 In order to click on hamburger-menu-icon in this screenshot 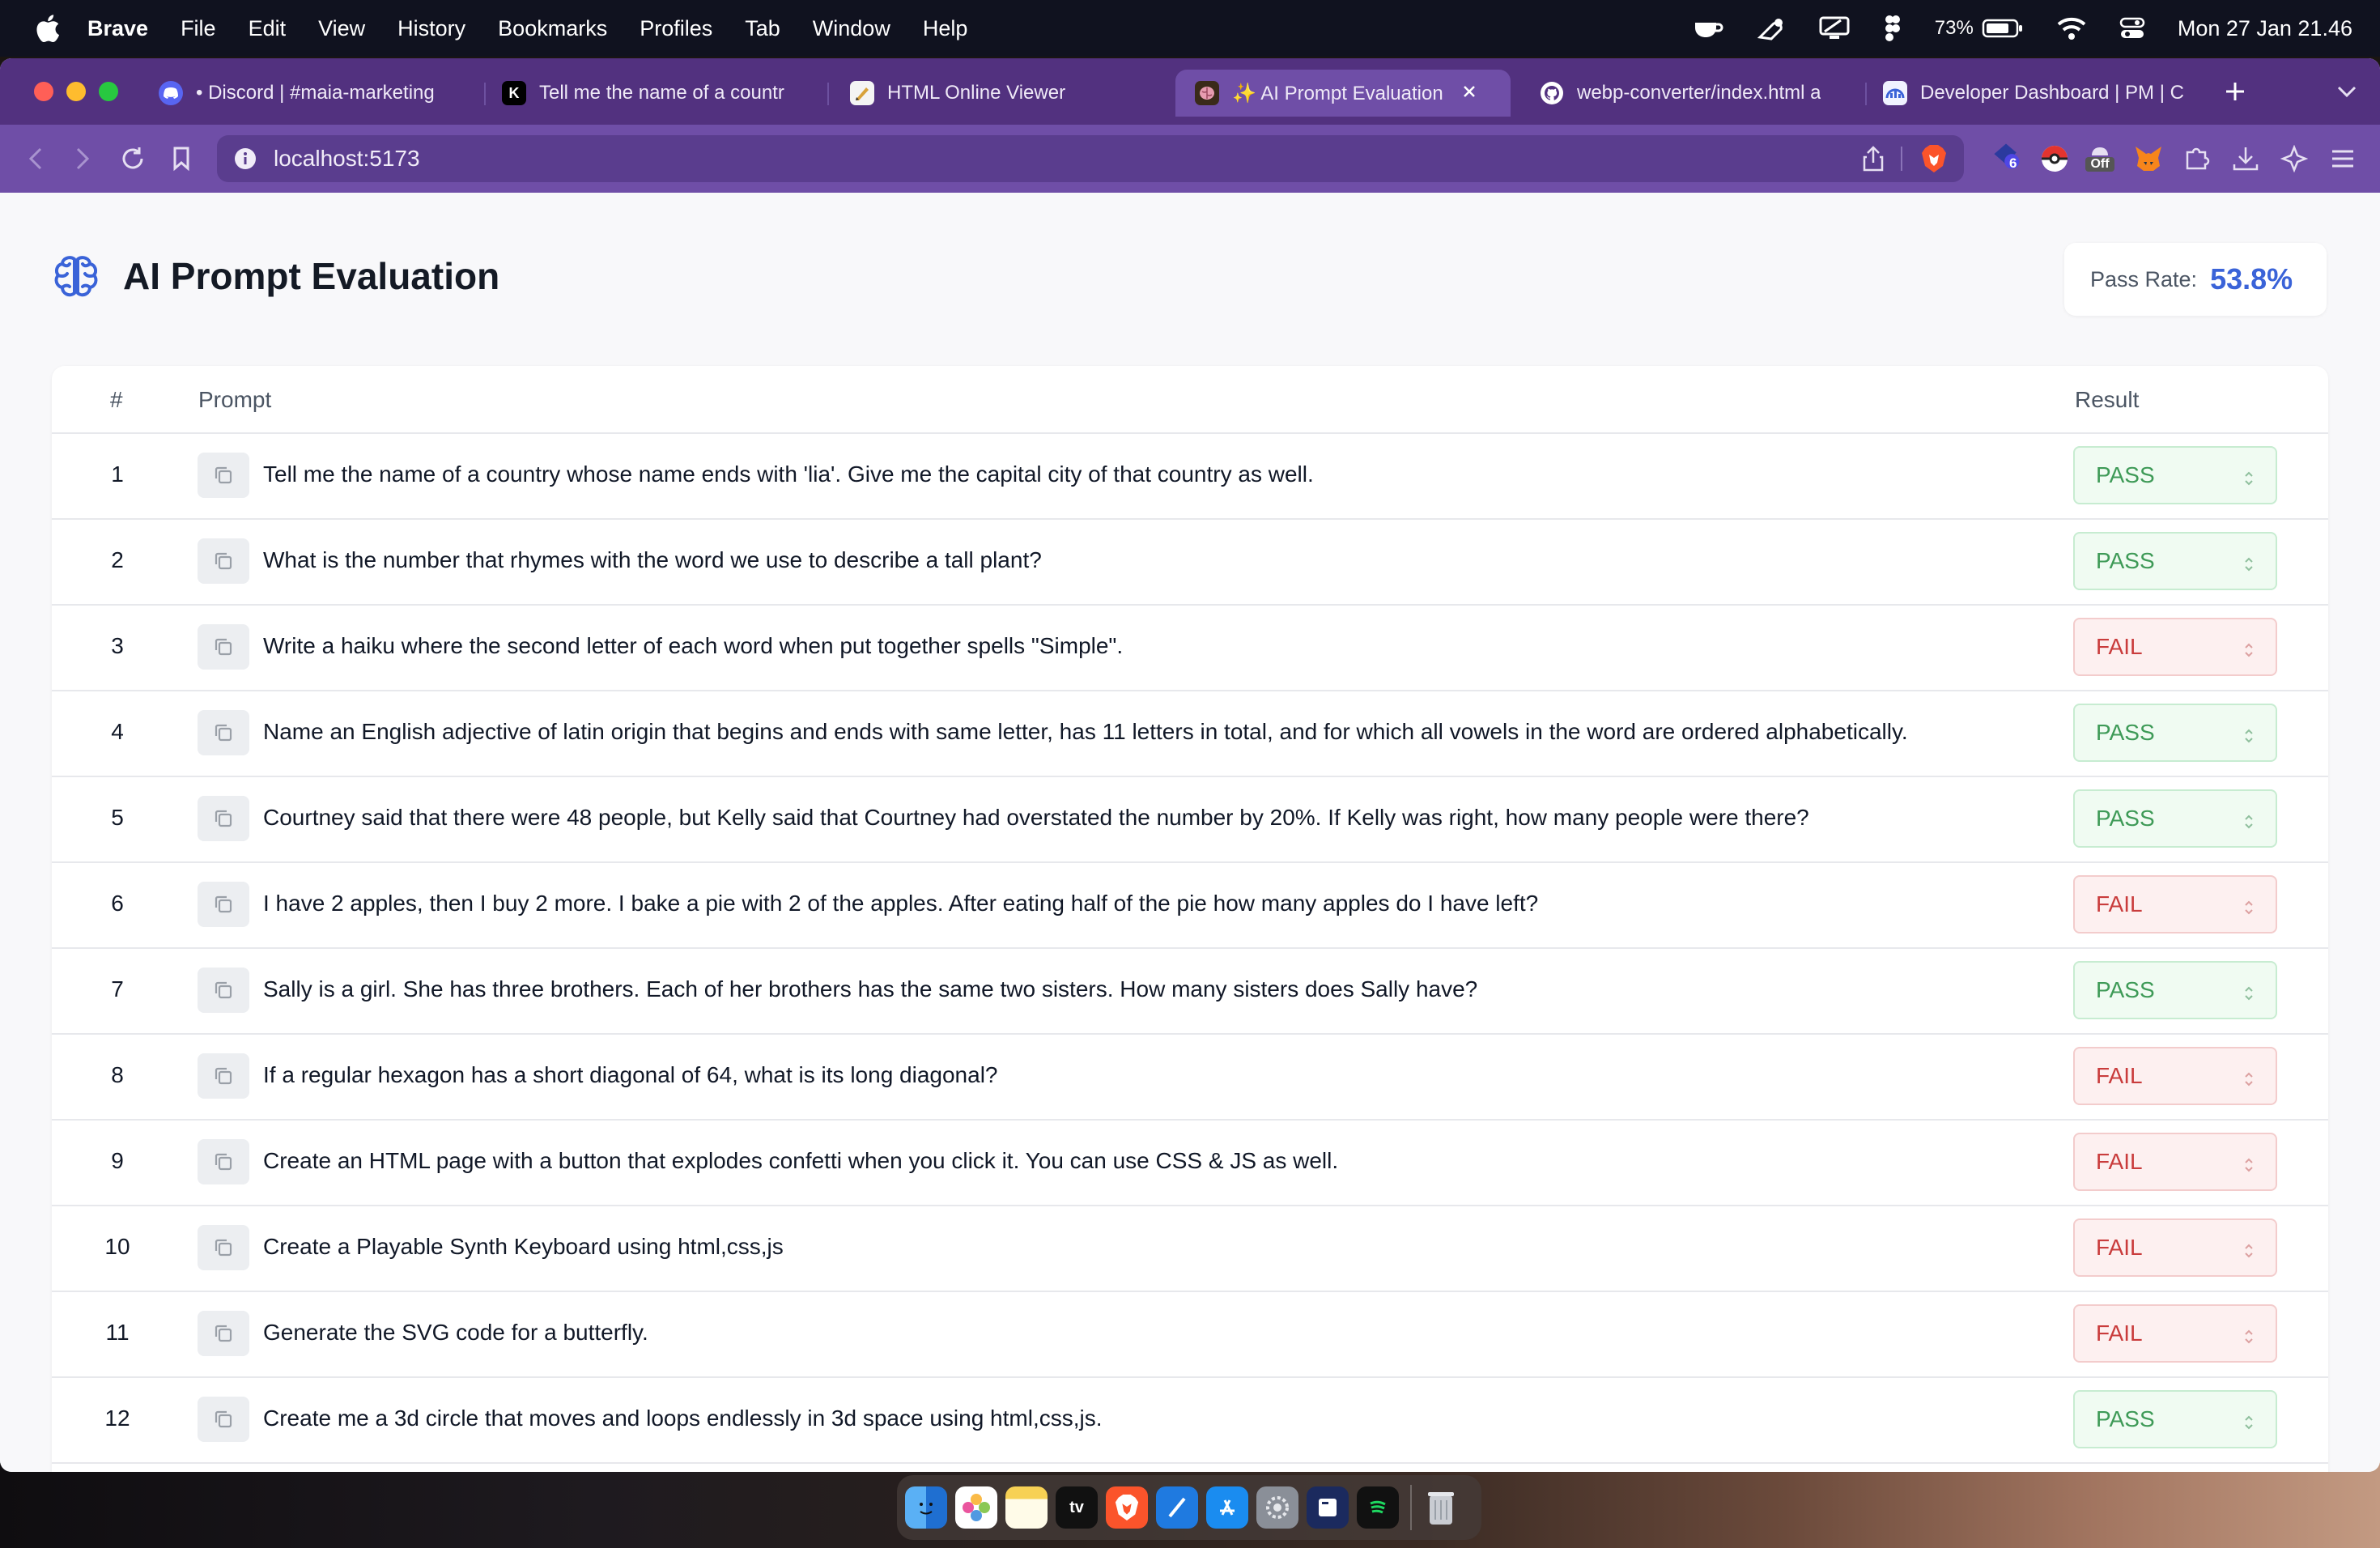, I will do `click(2343, 158)`.